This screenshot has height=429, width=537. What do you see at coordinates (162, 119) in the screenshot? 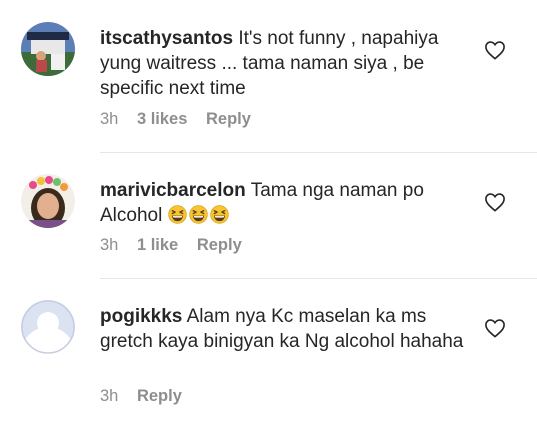
I see `like-count: 3 likes` at bounding box center [162, 119].